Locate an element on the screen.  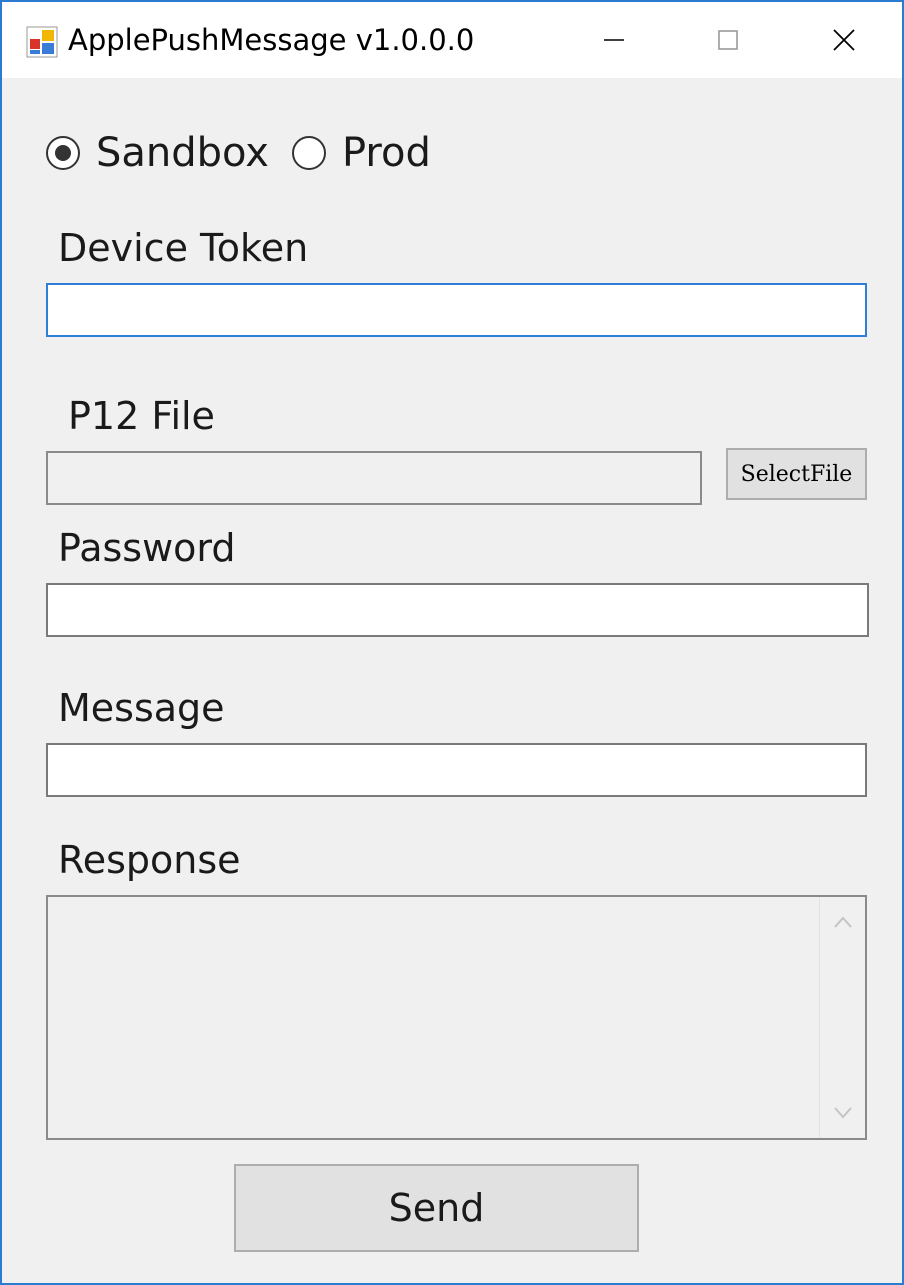
p12-file-label: P12 File is located at coordinates (141, 416).